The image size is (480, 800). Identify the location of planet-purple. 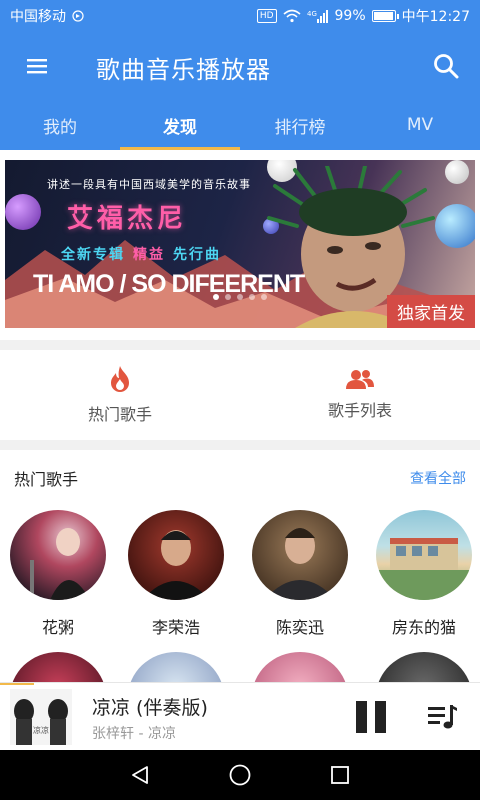
(23, 212).